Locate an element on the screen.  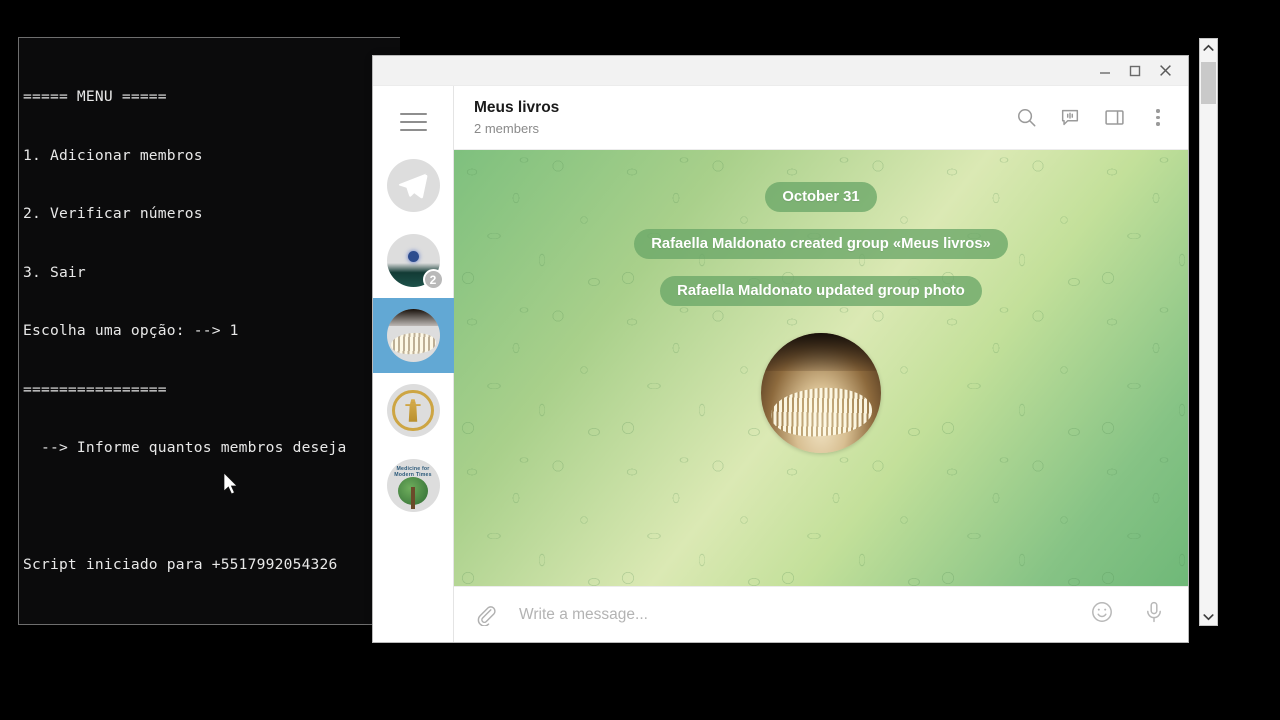
mouse-cursor is located at coordinates (231, 484).